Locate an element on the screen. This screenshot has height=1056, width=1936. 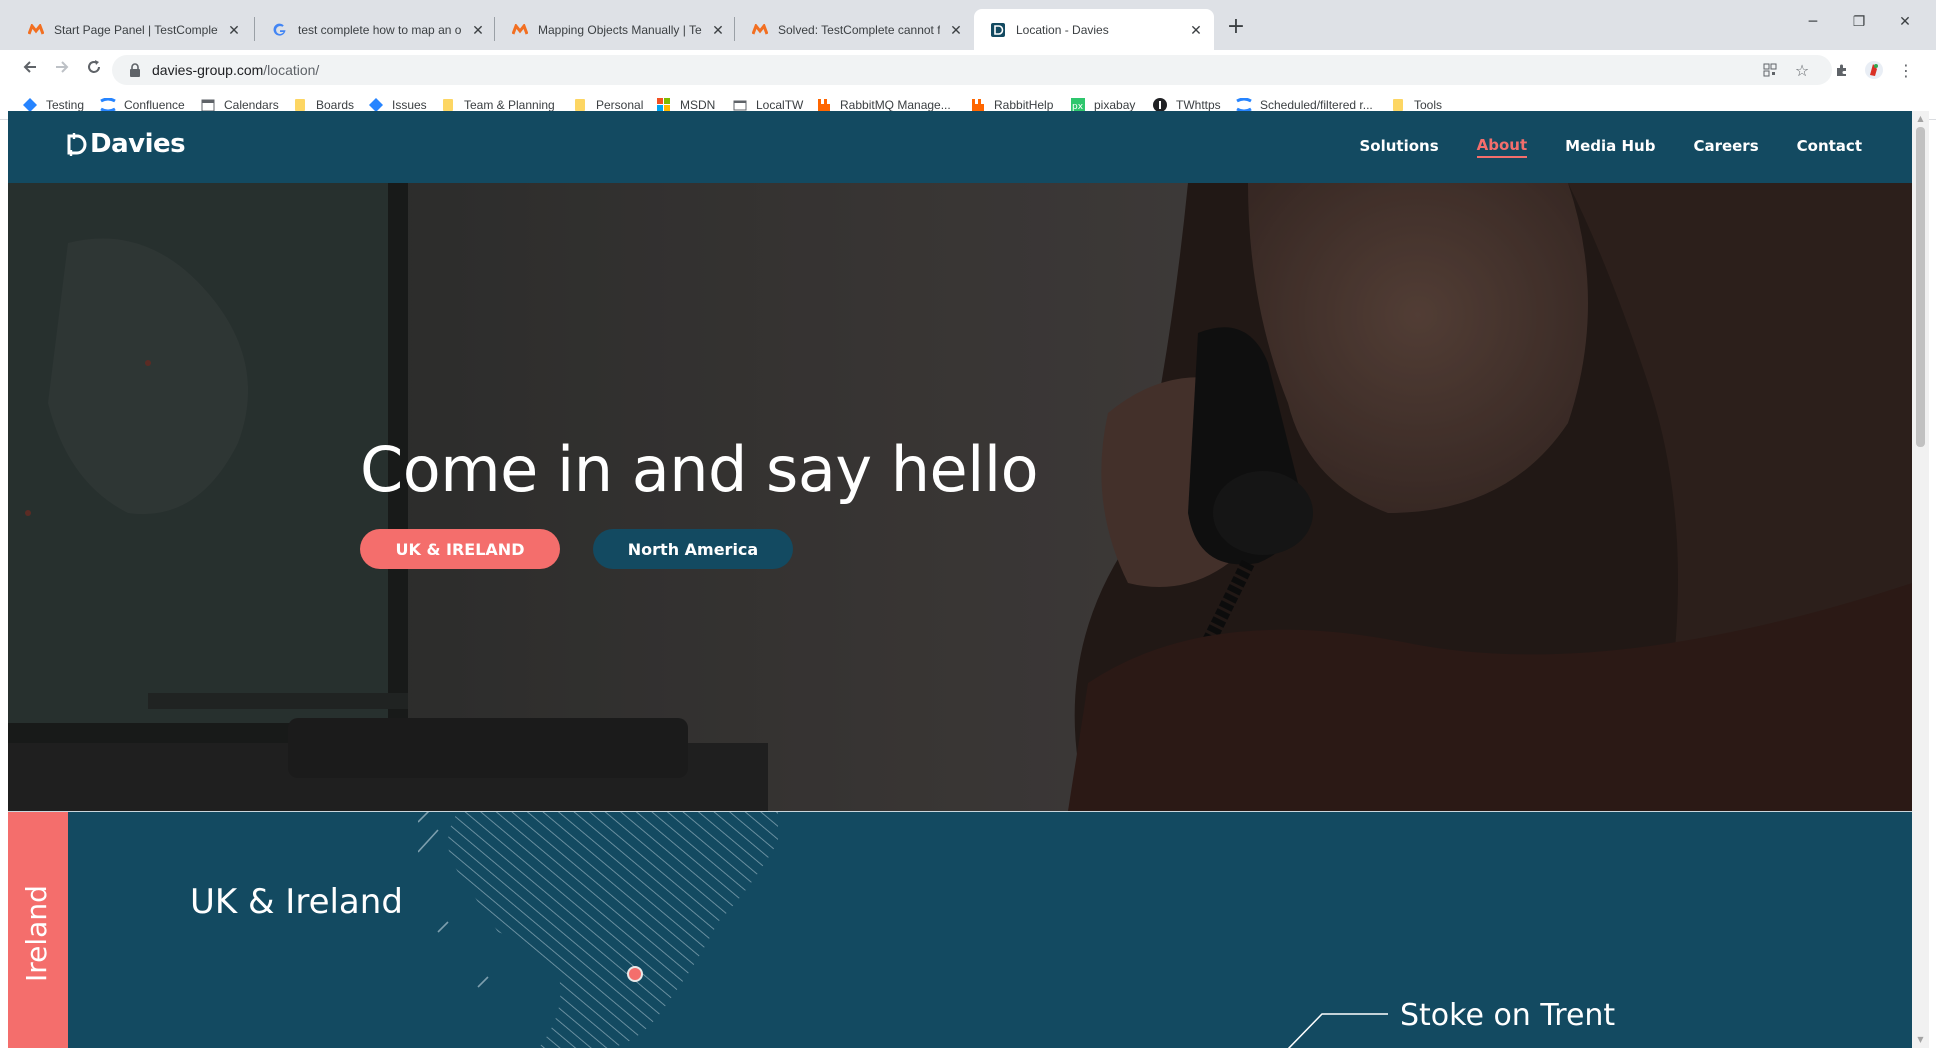
uk-ireland-button: UK & IRELAND is located at coordinates (460, 549).